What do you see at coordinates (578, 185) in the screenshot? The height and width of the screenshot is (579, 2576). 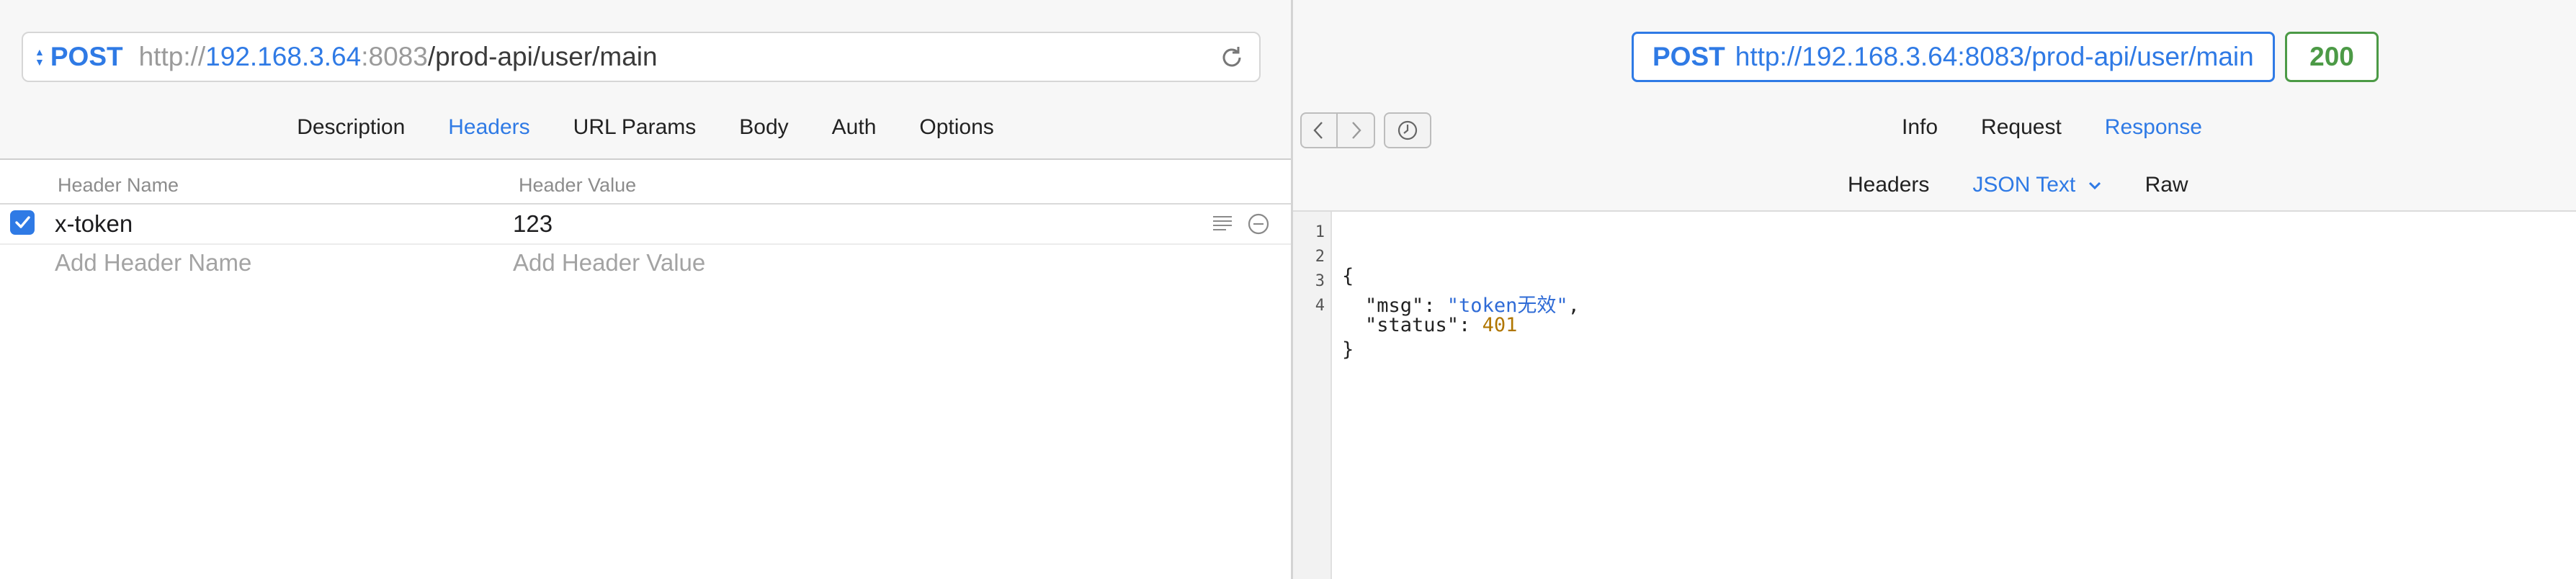 I see `column-header-value: Header Value` at bounding box center [578, 185].